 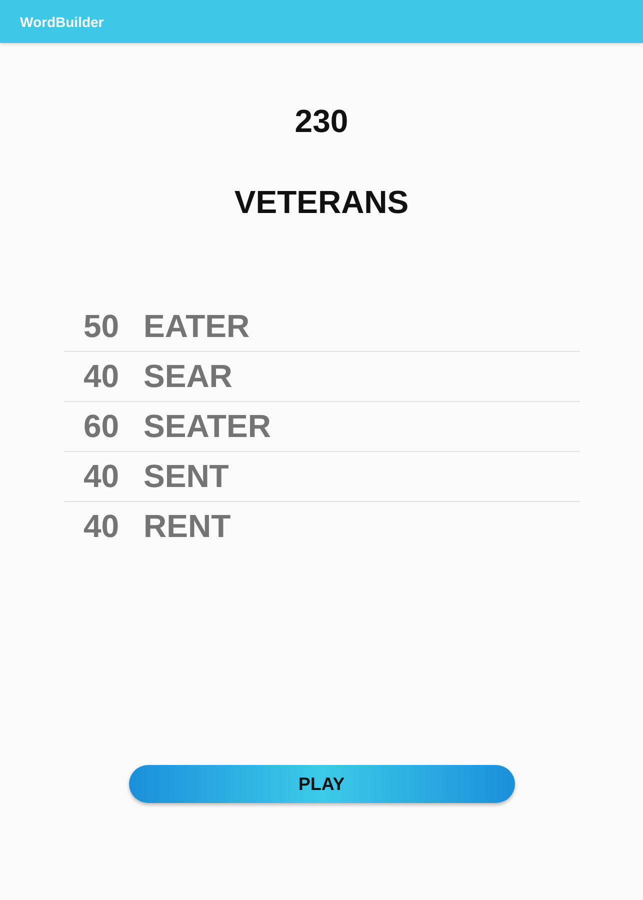 I want to click on play-button: PLAY, so click(x=321, y=784).